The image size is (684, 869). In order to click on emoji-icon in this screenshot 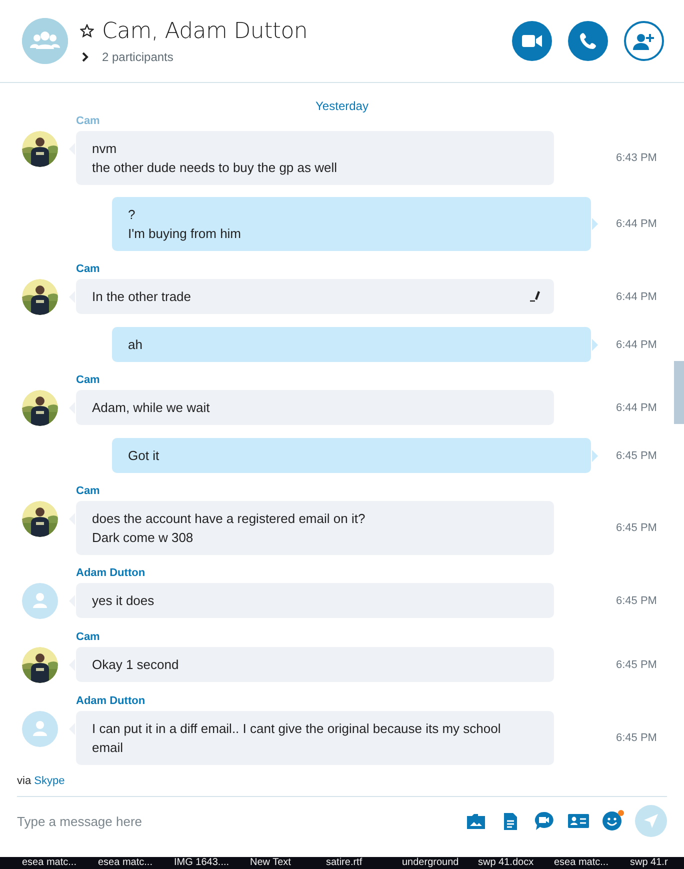, I will do `click(612, 821)`.